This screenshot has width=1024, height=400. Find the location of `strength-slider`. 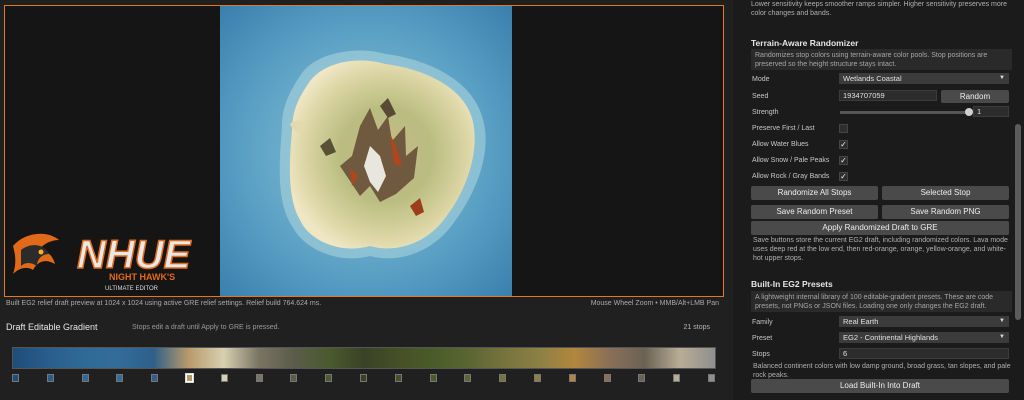

strength-slider is located at coordinates (904, 112).